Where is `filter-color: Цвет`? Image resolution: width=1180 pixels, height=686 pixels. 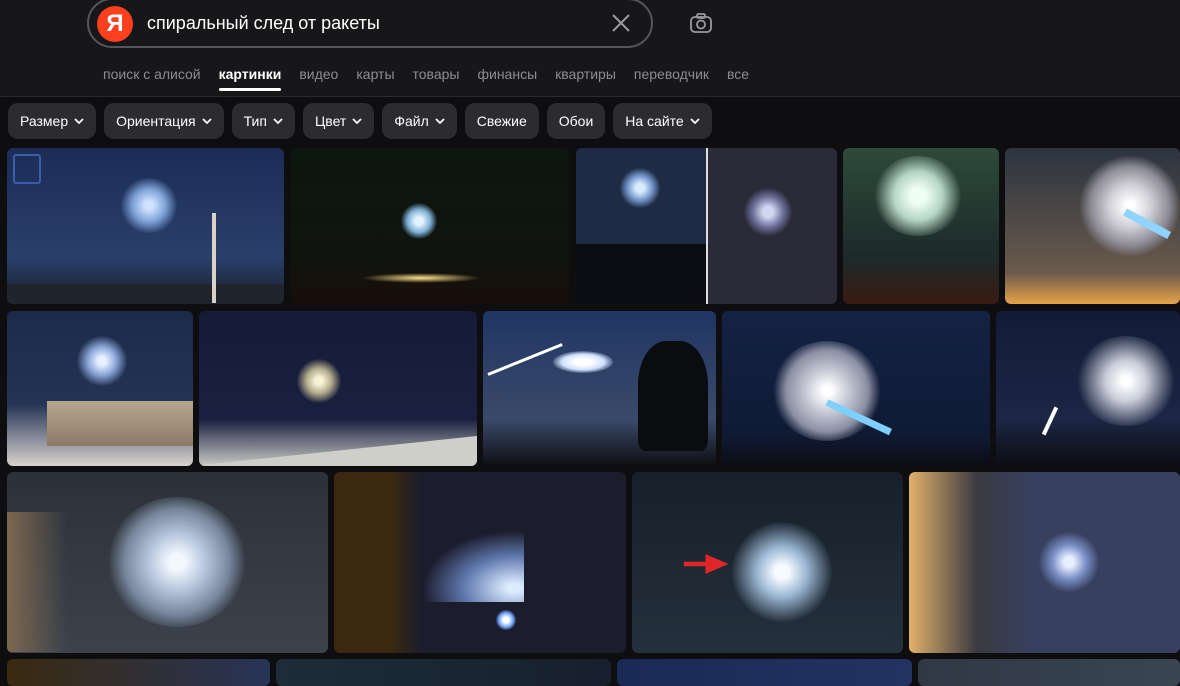 filter-color: Цвет is located at coordinates (338, 121).